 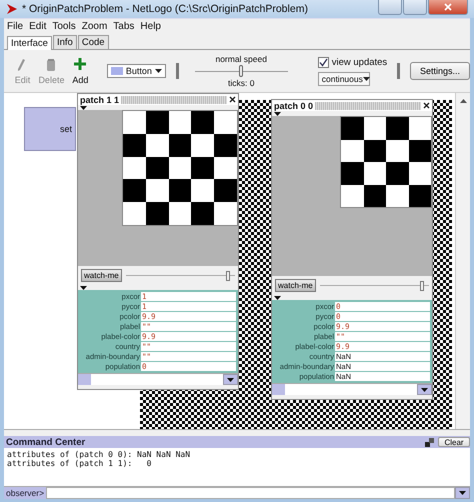 I want to click on menu-item: Zoom, so click(x=95, y=26).